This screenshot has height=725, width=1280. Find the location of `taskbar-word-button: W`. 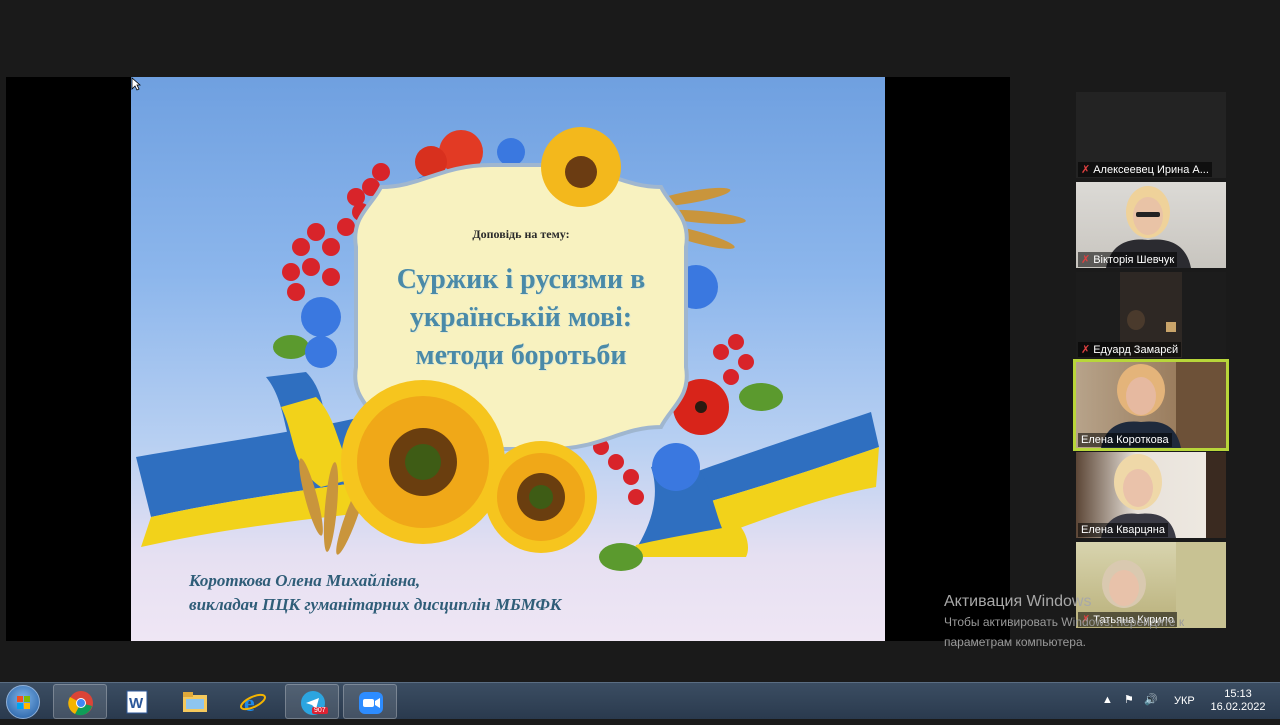

taskbar-word-button: W is located at coordinates (137, 701).